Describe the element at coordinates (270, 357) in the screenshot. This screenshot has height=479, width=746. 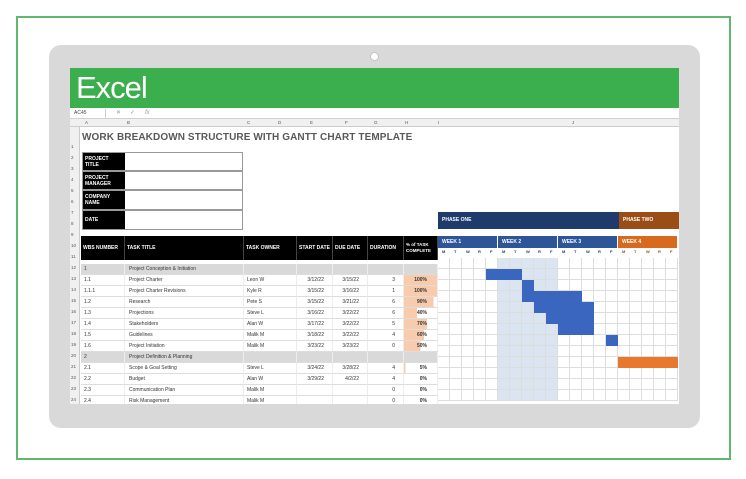
I see `cell-owner` at that location.